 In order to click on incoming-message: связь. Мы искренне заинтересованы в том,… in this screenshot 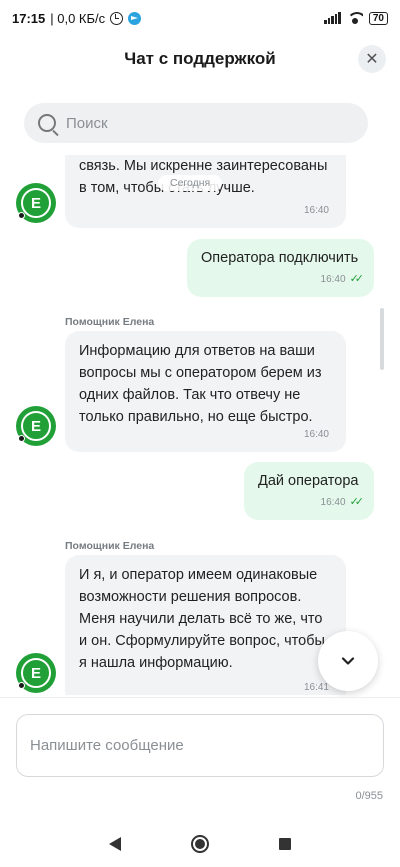, I will do `click(205, 191)`.